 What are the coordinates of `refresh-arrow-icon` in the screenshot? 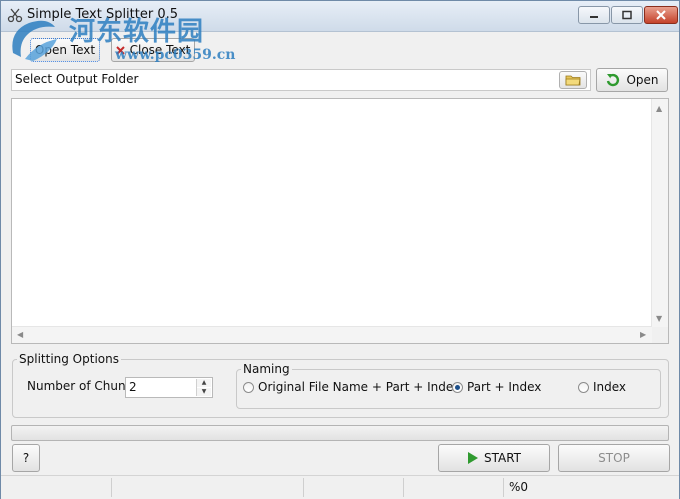 It's located at (613, 80).